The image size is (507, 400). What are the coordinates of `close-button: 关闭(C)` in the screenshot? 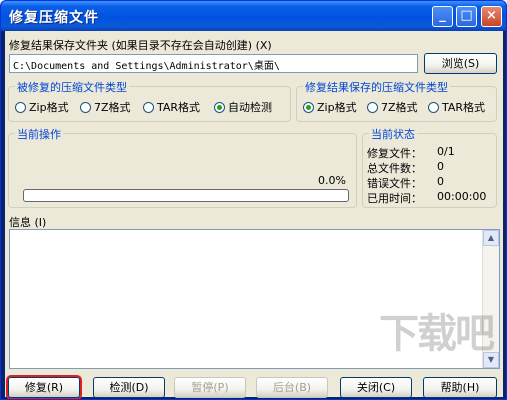 It's located at (376, 387).